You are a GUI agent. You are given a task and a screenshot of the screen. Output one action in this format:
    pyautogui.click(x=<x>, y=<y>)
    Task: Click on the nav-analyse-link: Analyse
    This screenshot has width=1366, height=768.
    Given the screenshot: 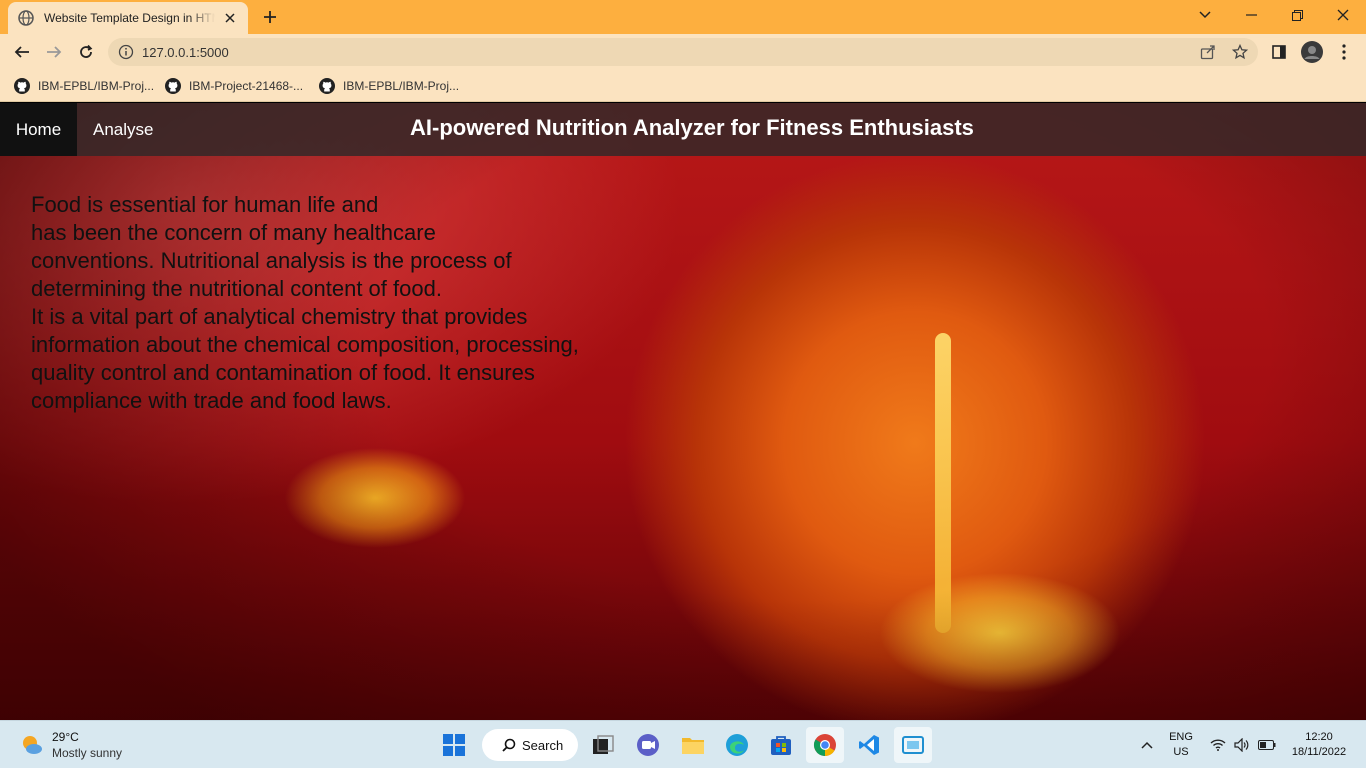 What is the action you would take?
    pyautogui.click(x=123, y=129)
    